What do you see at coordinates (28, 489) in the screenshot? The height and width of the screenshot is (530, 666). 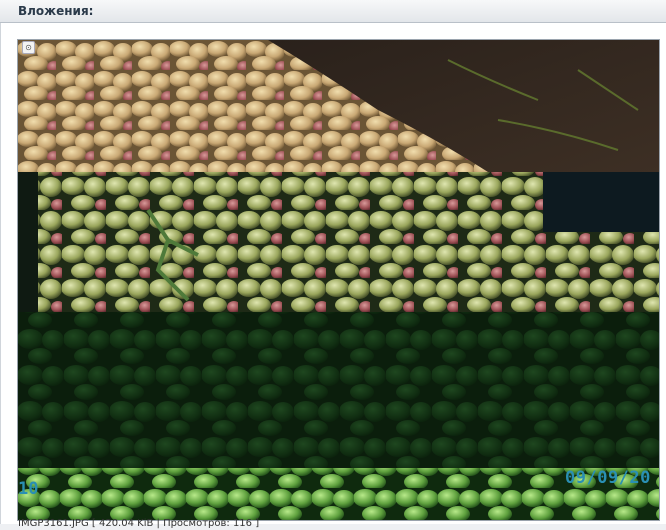 I see `frame-number: 10` at bounding box center [28, 489].